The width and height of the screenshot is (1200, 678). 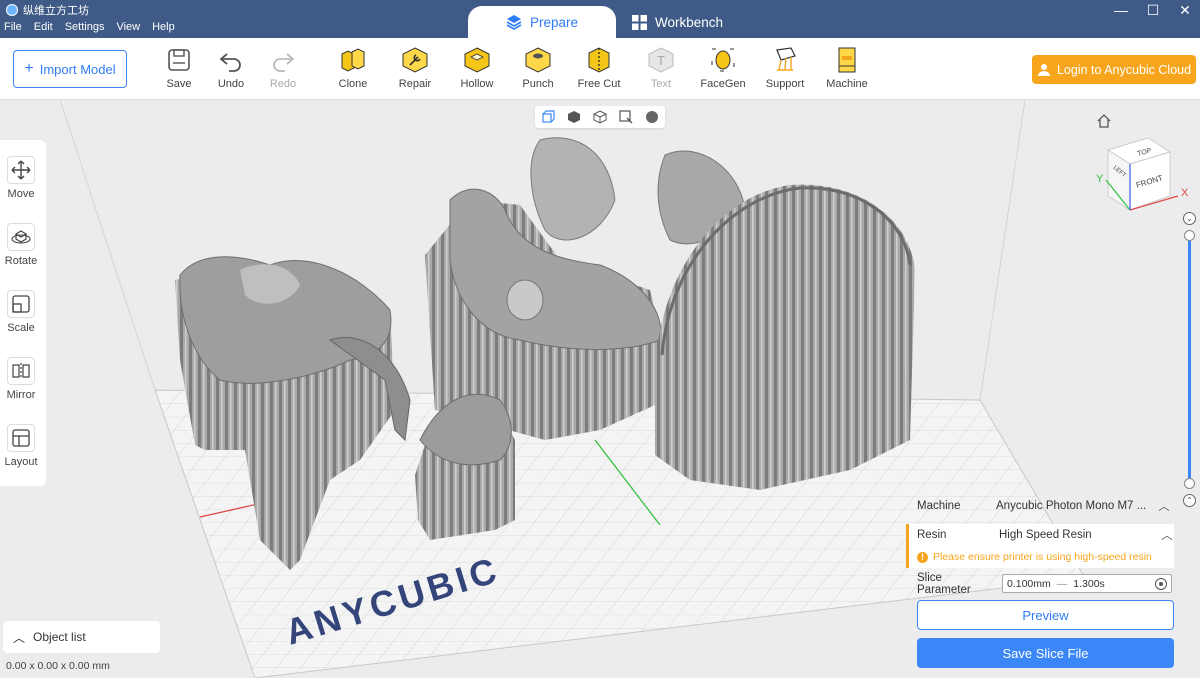 What do you see at coordinates (1043, 69) in the screenshot?
I see `user-icon` at bounding box center [1043, 69].